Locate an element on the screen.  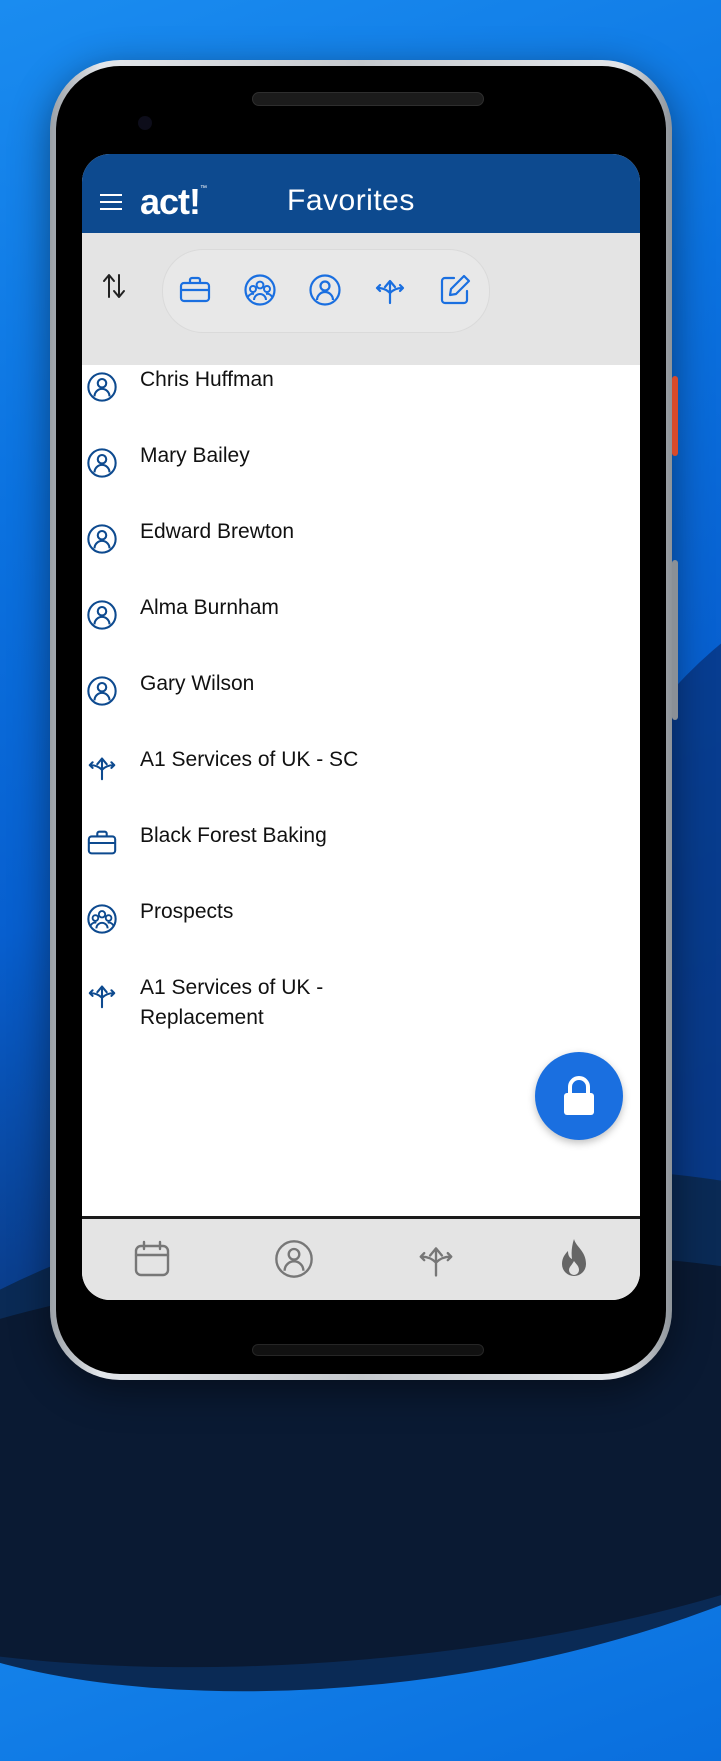
power-button is located at coordinates (675, 416).